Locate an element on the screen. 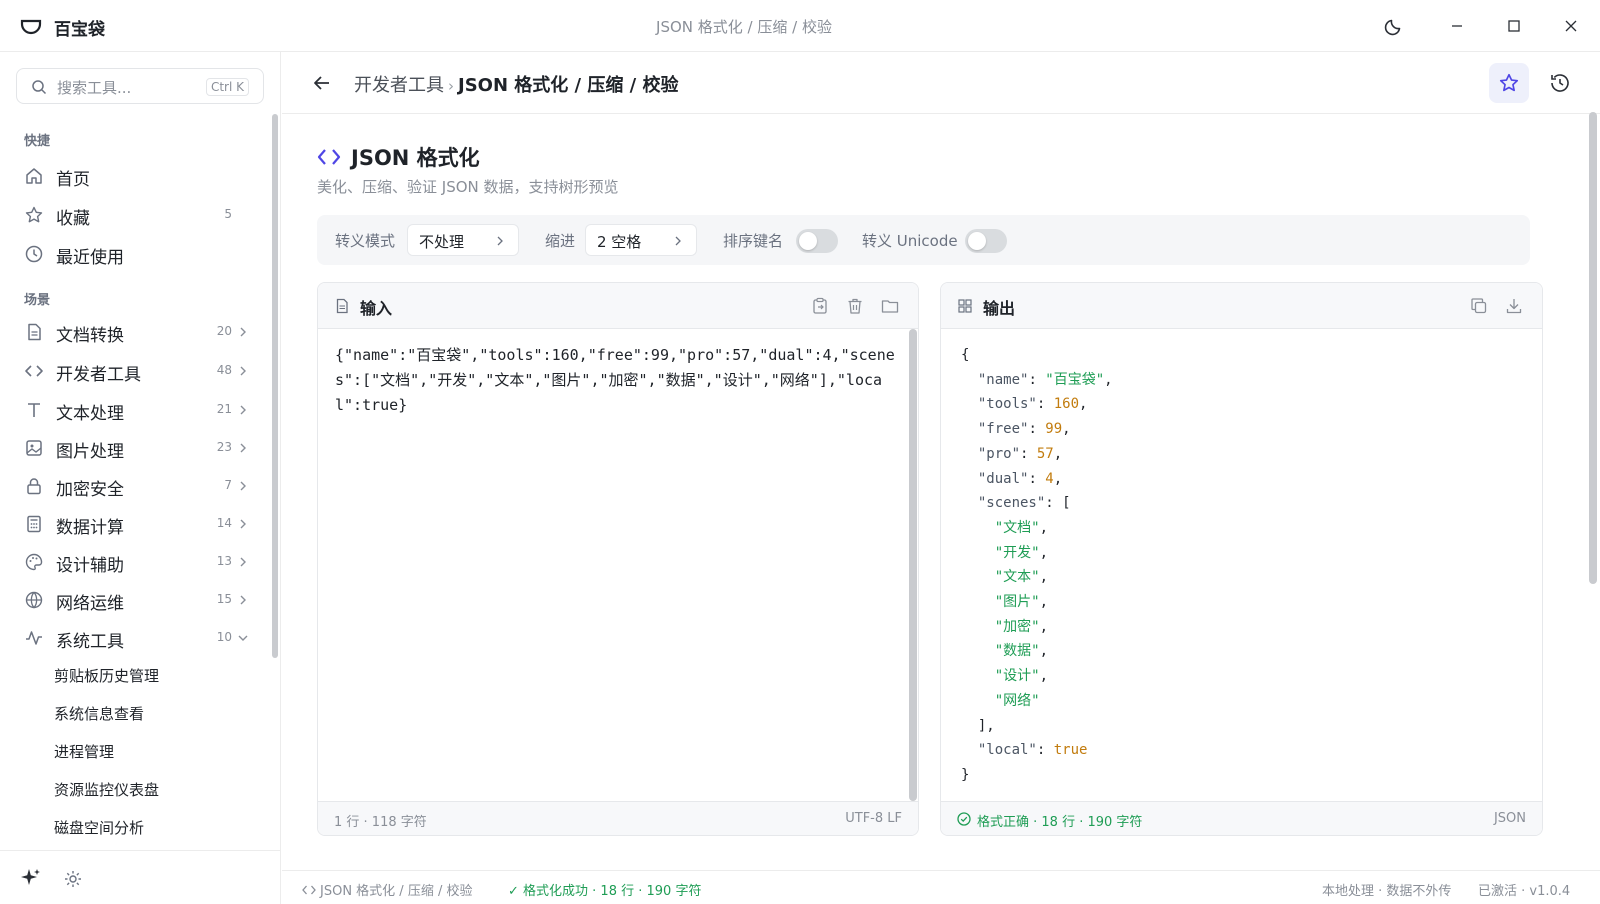  status-local: 本地处理 · 数据不外传 is located at coordinates (1387, 891).